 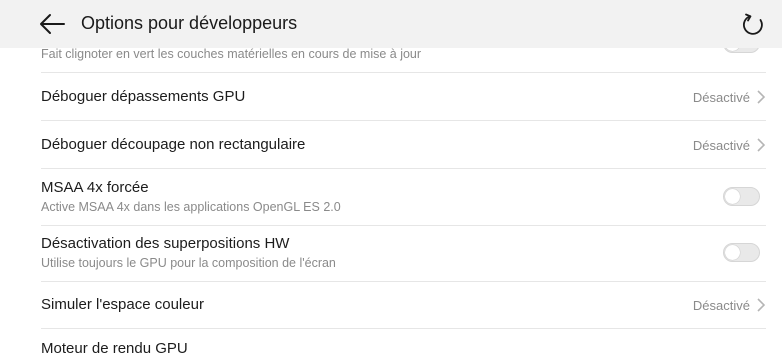 I want to click on debug-gpu-overdraw-title: Déboguer dépassements GPU, so click(x=143, y=96).